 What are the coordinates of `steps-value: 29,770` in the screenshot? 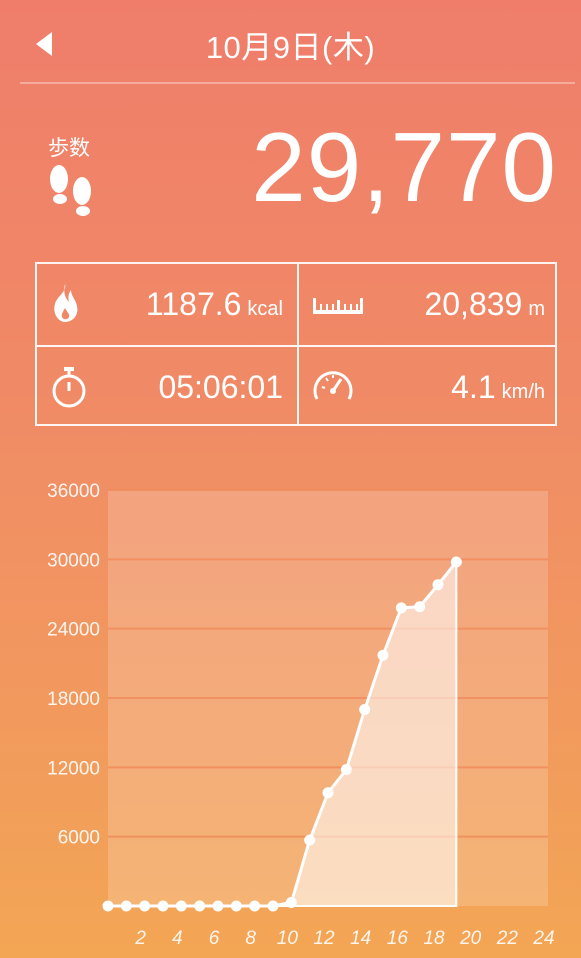 It's located at (404, 167).